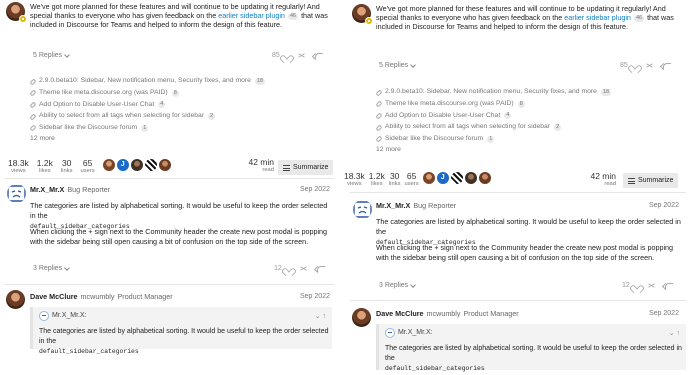 This screenshot has width=690, height=375. What do you see at coordinates (411, 180) in the screenshot?
I see `users-stat: 65 users` at bounding box center [411, 180].